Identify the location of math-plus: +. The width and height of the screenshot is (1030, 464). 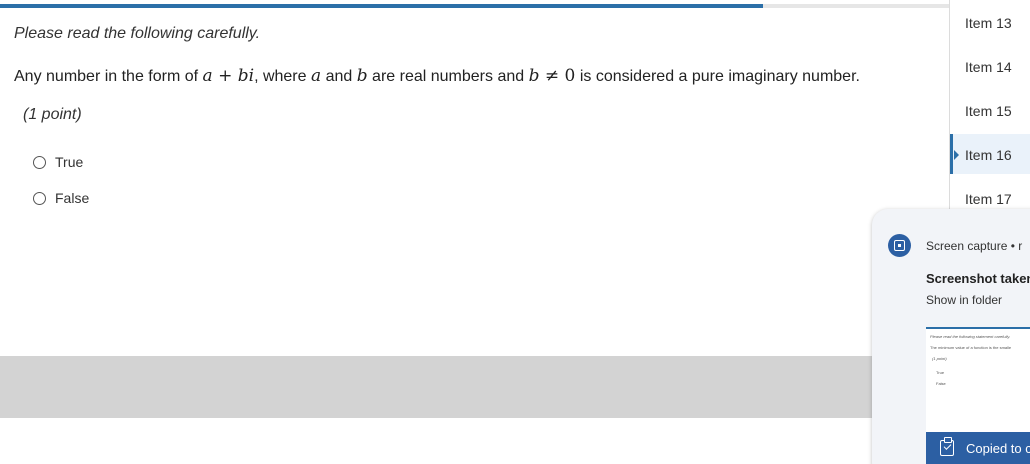
(225, 76).